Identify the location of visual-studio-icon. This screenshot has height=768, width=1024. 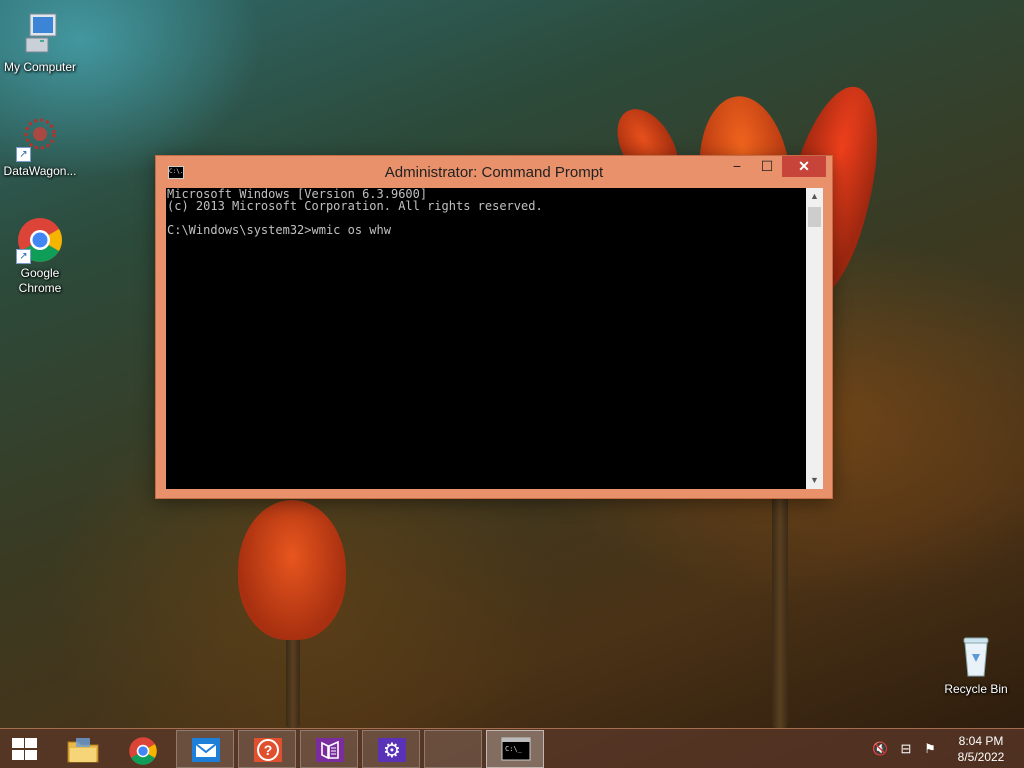
(329, 750).